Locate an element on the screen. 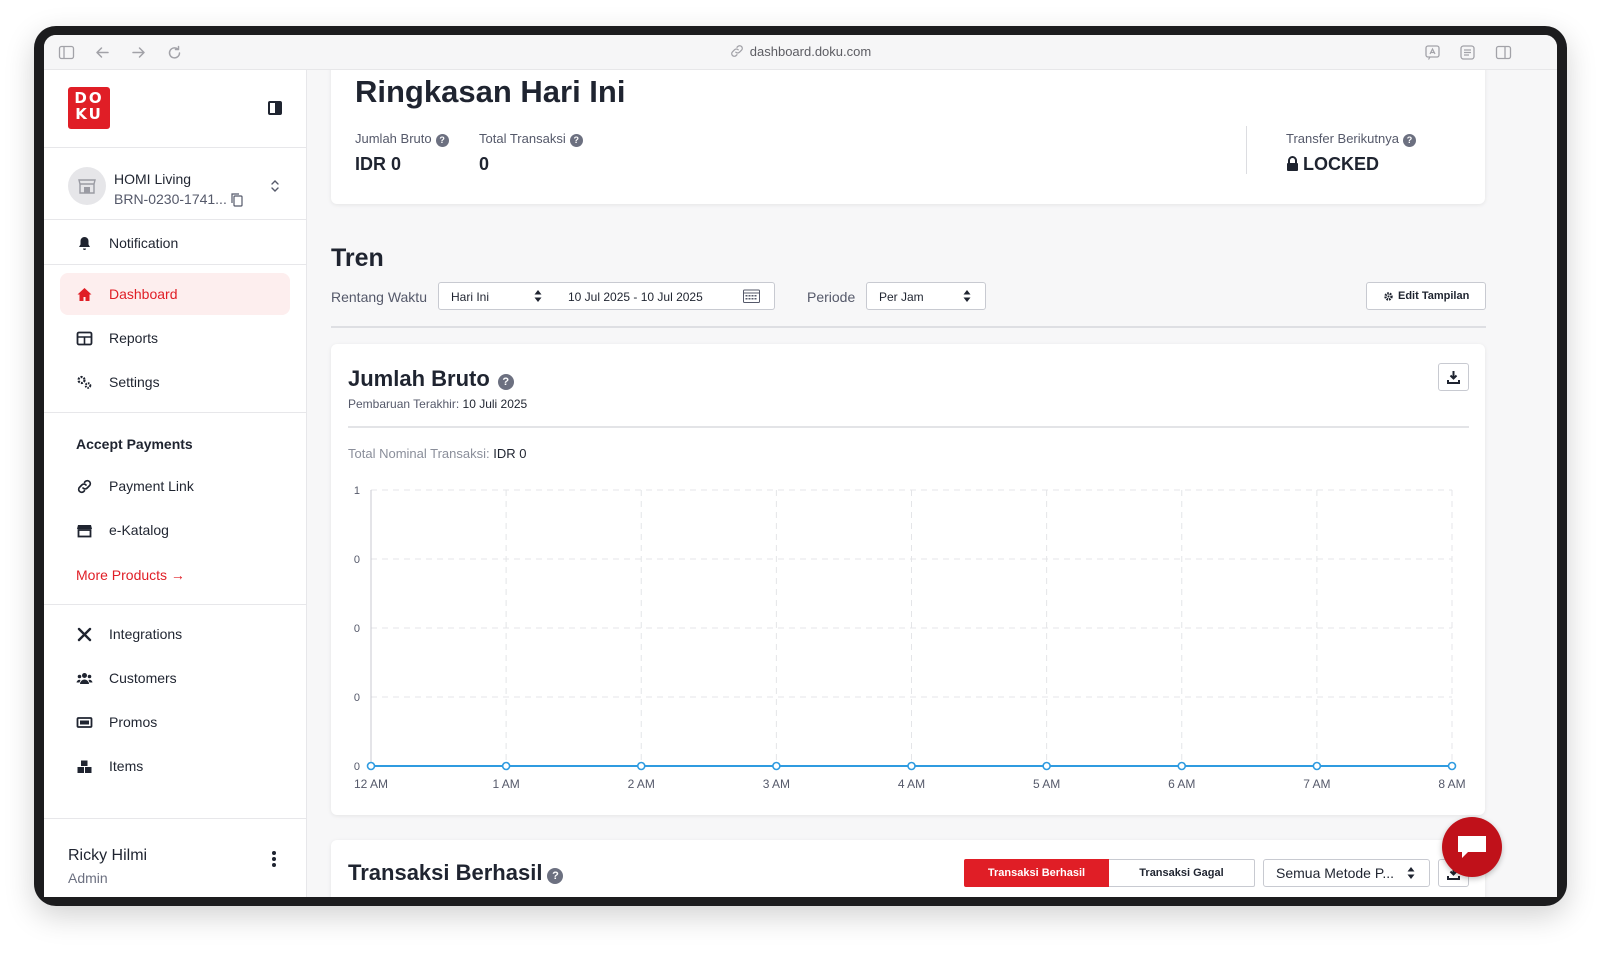 The image size is (1600, 967). x-tick-label: 2 AM is located at coordinates (641, 784).